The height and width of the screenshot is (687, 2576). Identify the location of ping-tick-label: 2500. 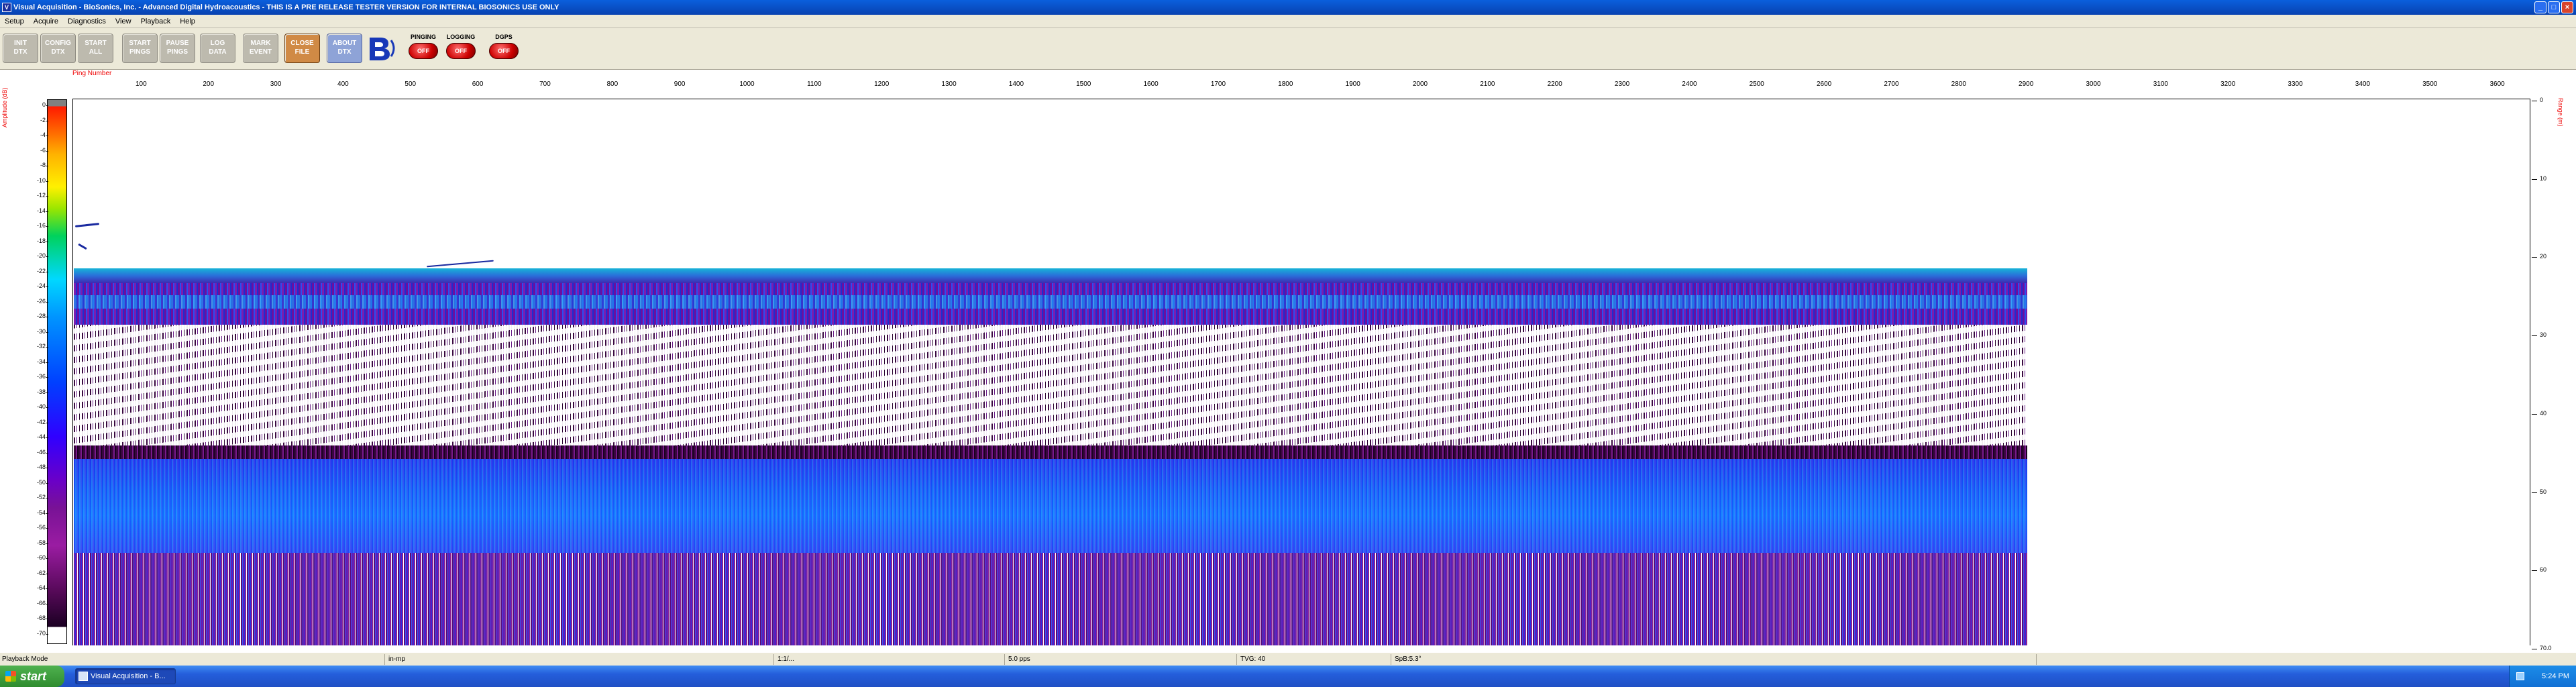
(1756, 84).